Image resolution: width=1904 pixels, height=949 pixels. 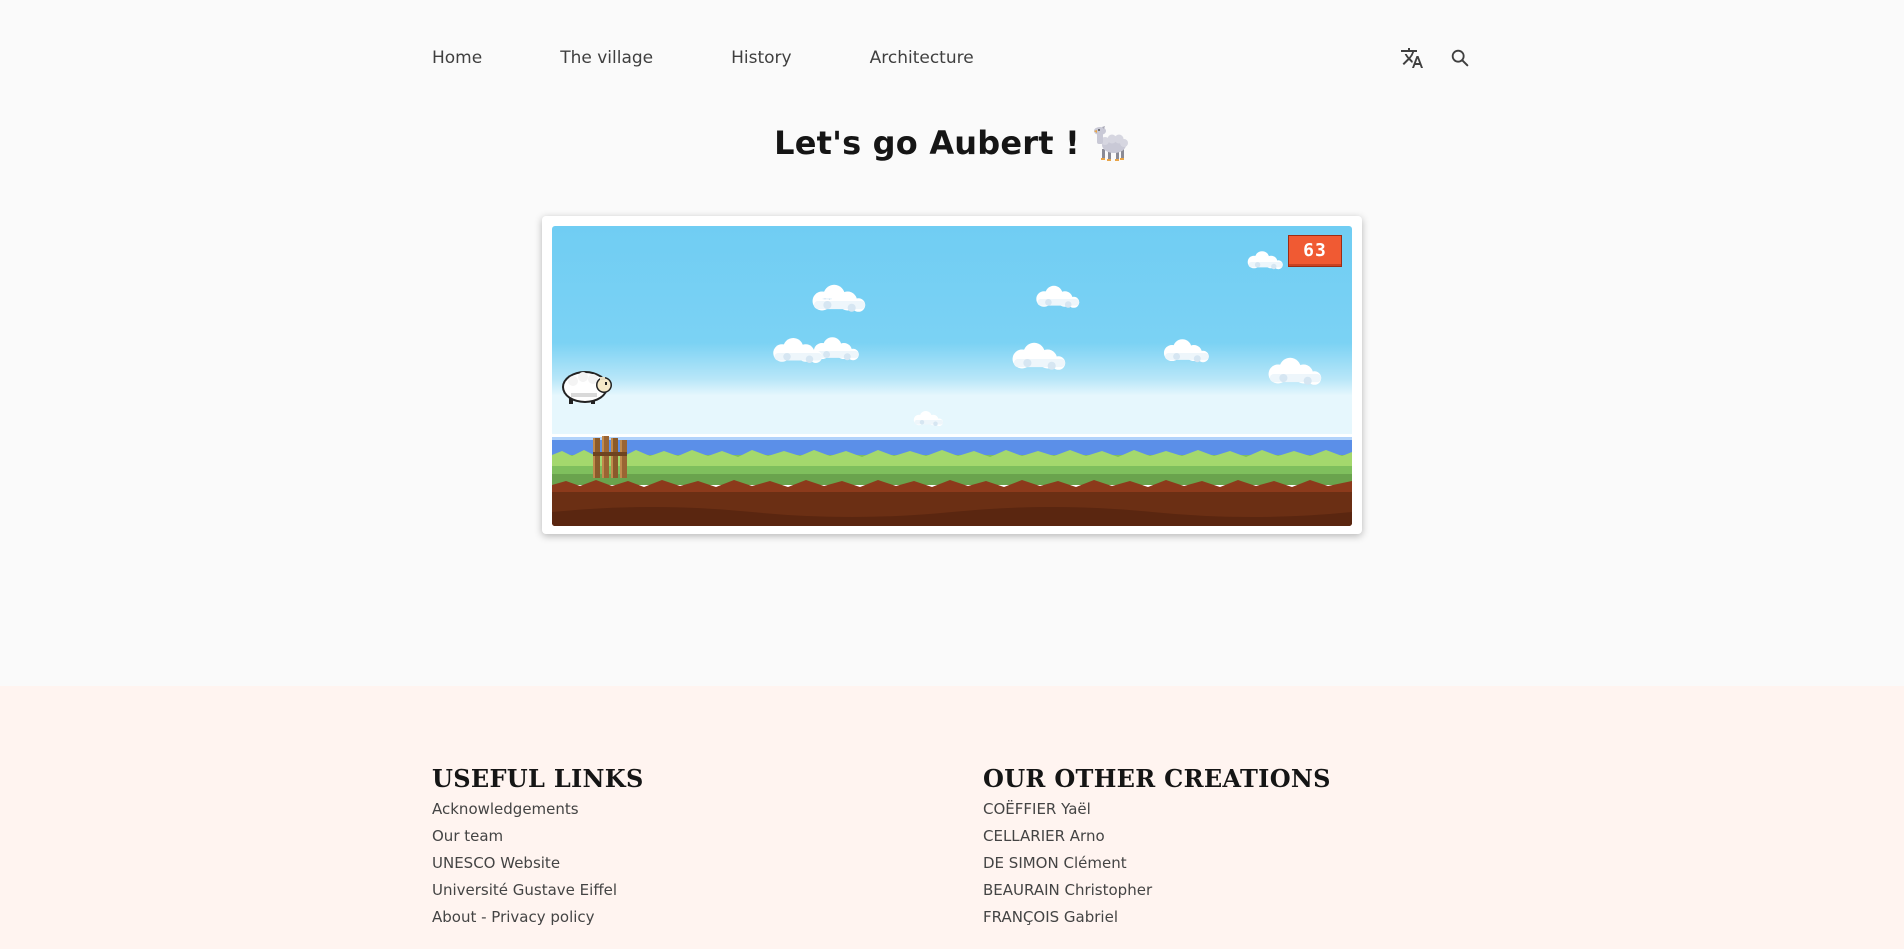 What do you see at coordinates (1055, 863) in the screenshot?
I see `link-creation-de-simon: DE SIMON Clément` at bounding box center [1055, 863].